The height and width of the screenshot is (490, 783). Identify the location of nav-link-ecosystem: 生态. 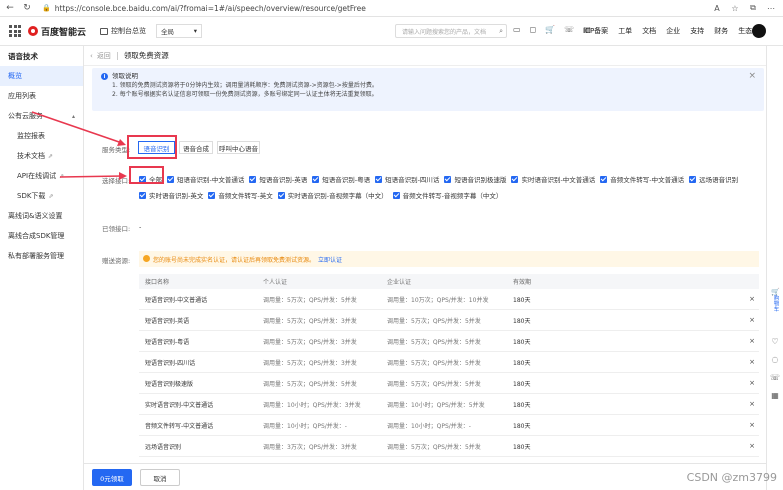
(745, 31).